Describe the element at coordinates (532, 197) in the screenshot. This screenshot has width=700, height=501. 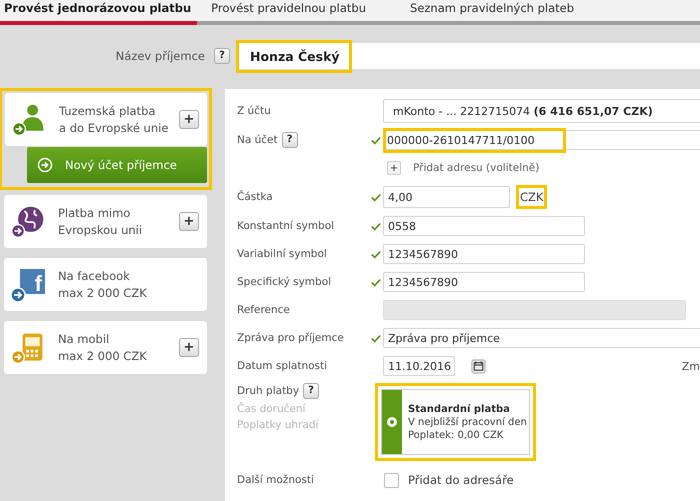
I see `currency-label: CZK` at that location.